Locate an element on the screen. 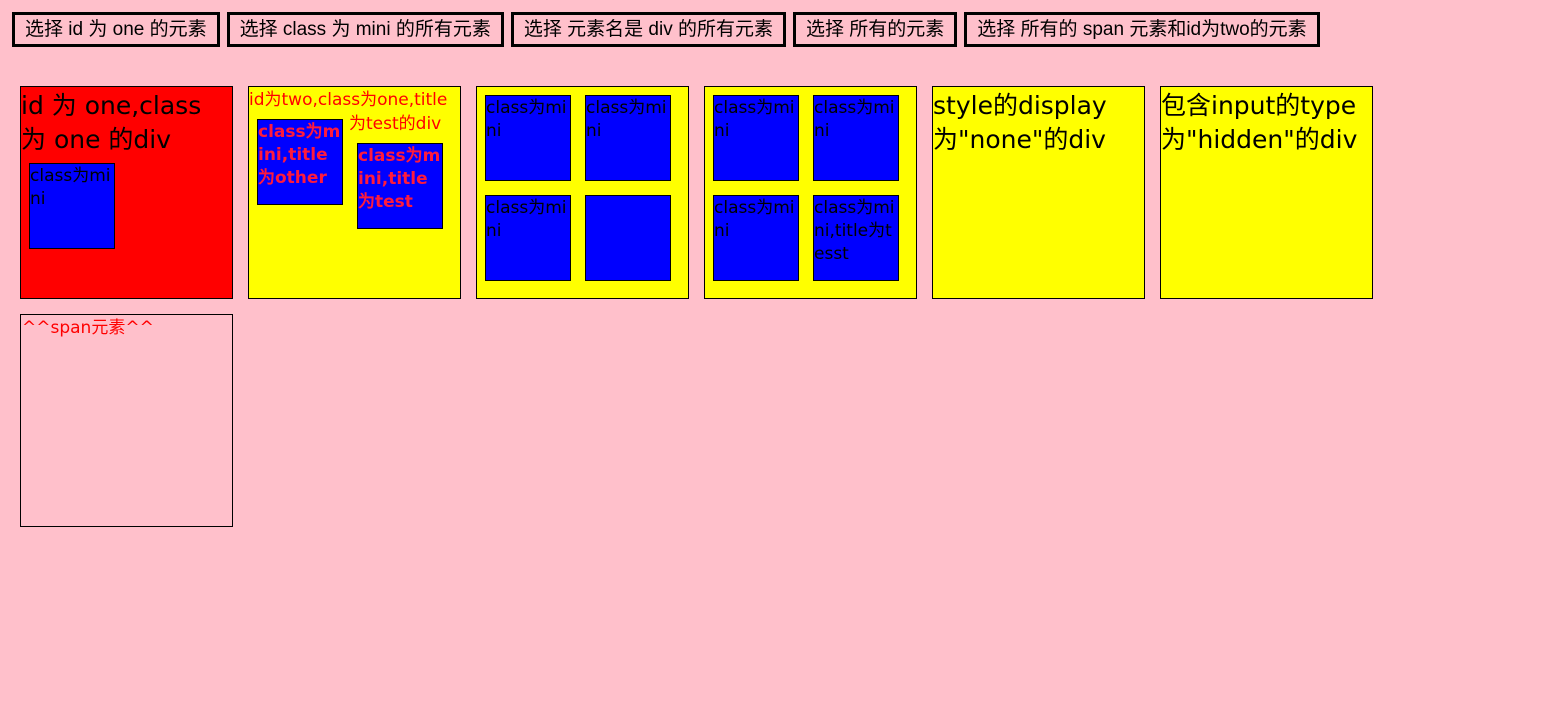  mini-div-empty is located at coordinates (628, 238).